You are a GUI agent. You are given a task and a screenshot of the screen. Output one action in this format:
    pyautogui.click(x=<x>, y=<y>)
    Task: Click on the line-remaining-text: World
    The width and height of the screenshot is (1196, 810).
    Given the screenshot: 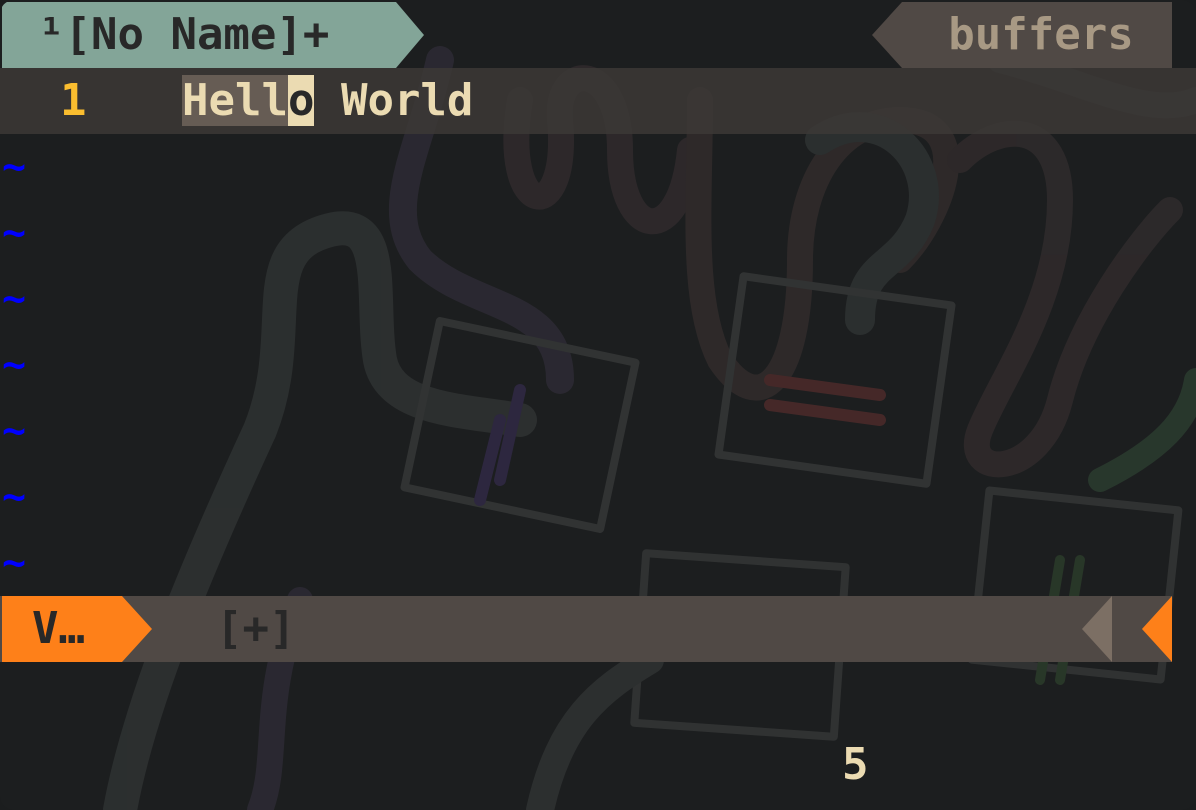 What is the action you would take?
    pyautogui.click(x=394, y=100)
    